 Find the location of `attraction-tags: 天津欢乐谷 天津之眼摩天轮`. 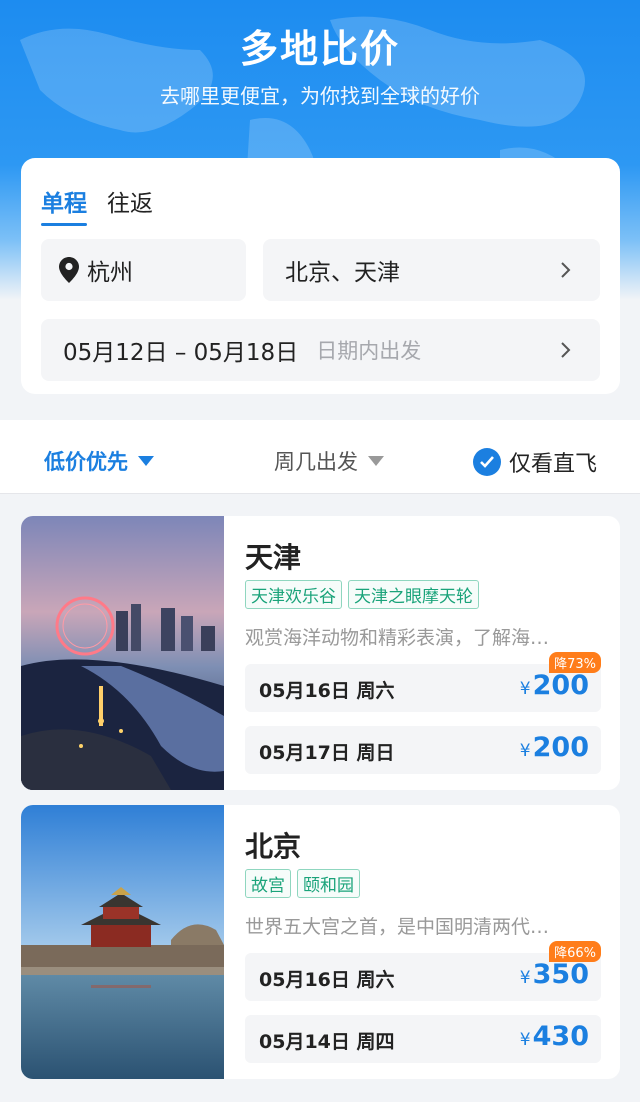

attraction-tags: 天津欢乐谷 天津之眼摩天轮 is located at coordinates (362, 594).